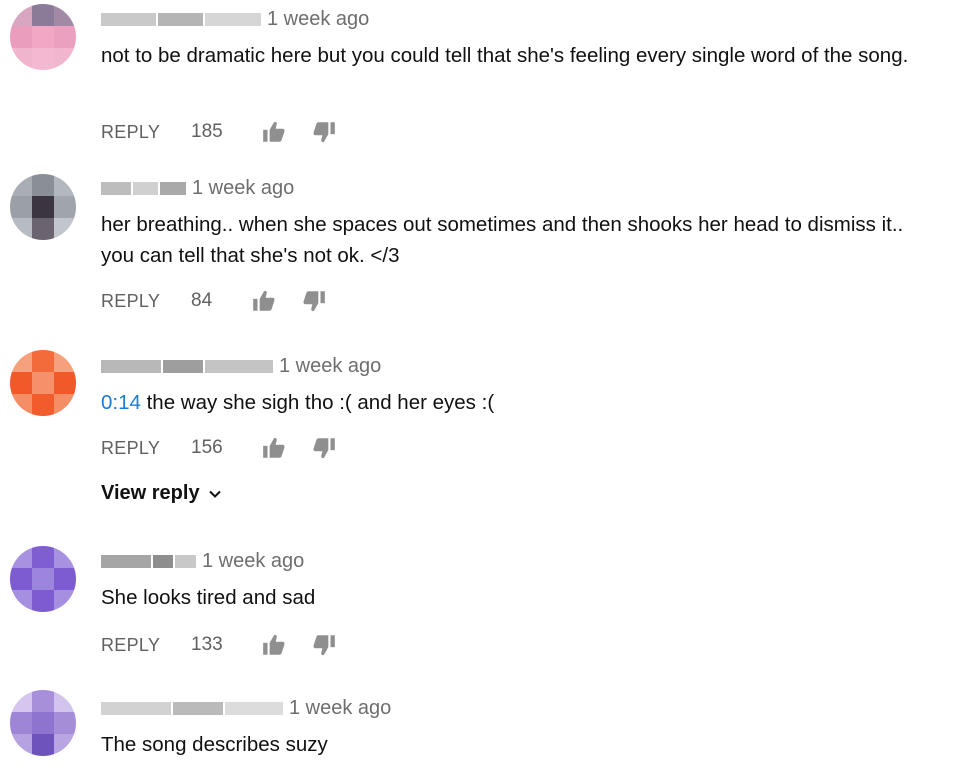  Describe the element at coordinates (208, 597) in the screenshot. I see `comment-text: She looks tired and sad` at that location.